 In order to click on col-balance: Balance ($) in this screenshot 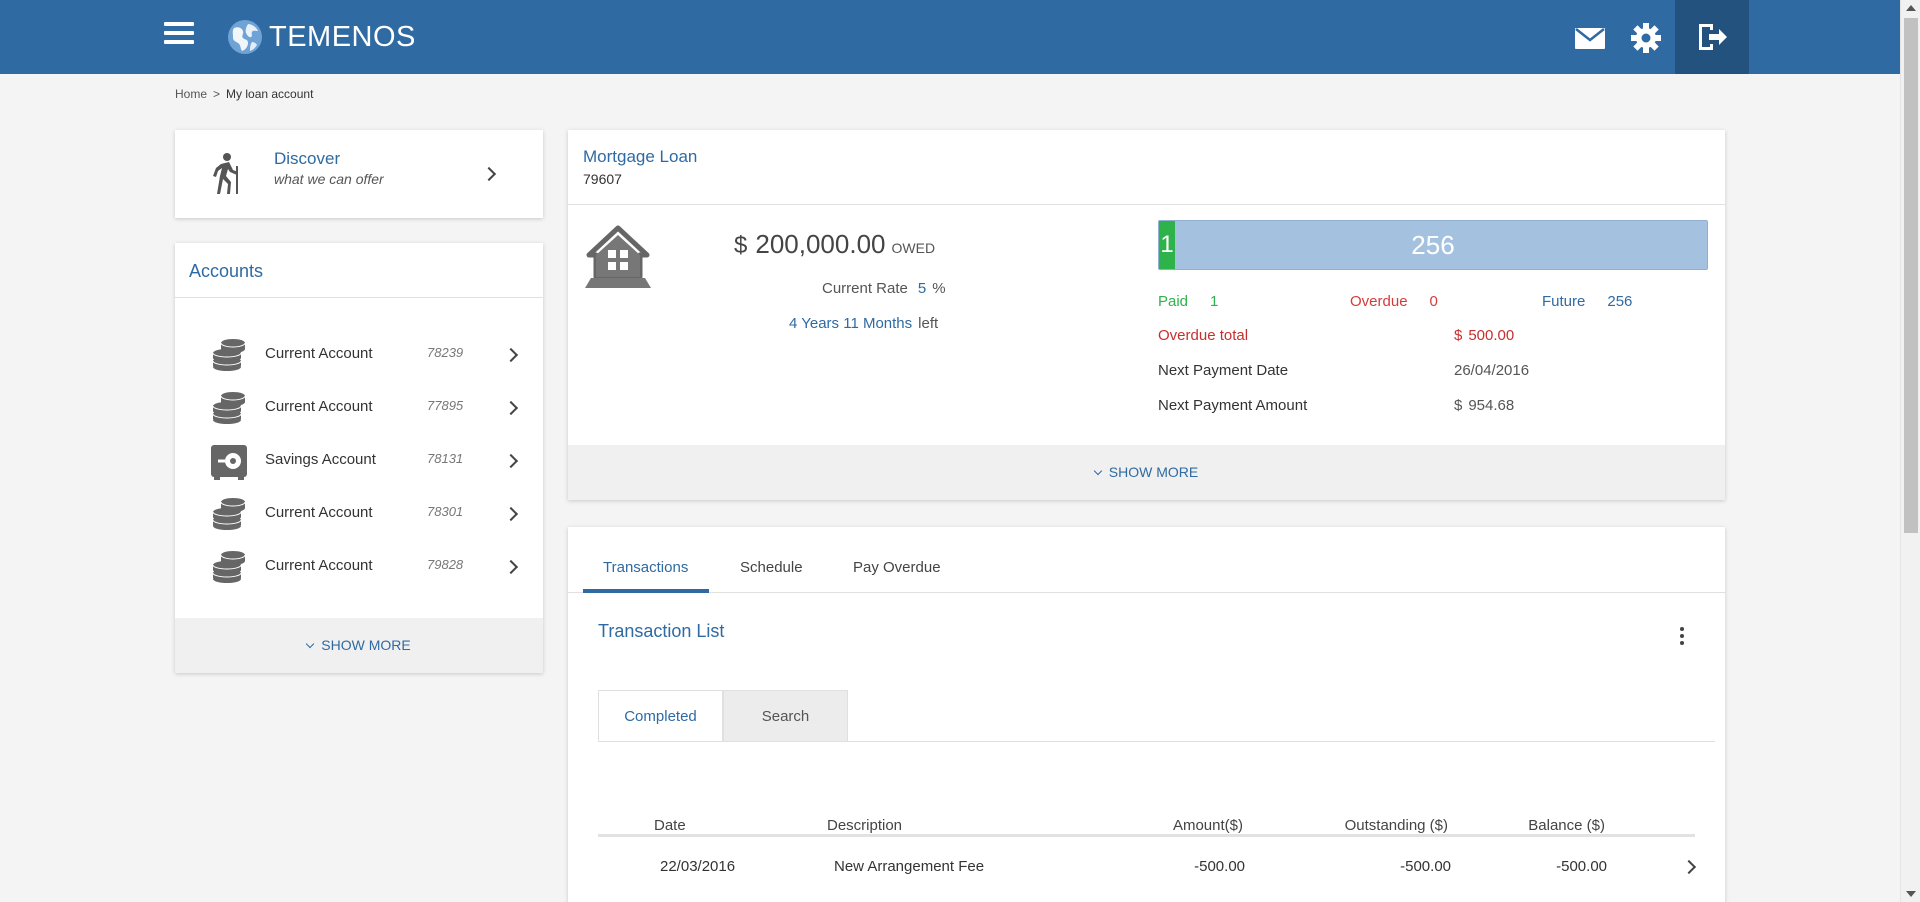, I will do `click(1566, 825)`.